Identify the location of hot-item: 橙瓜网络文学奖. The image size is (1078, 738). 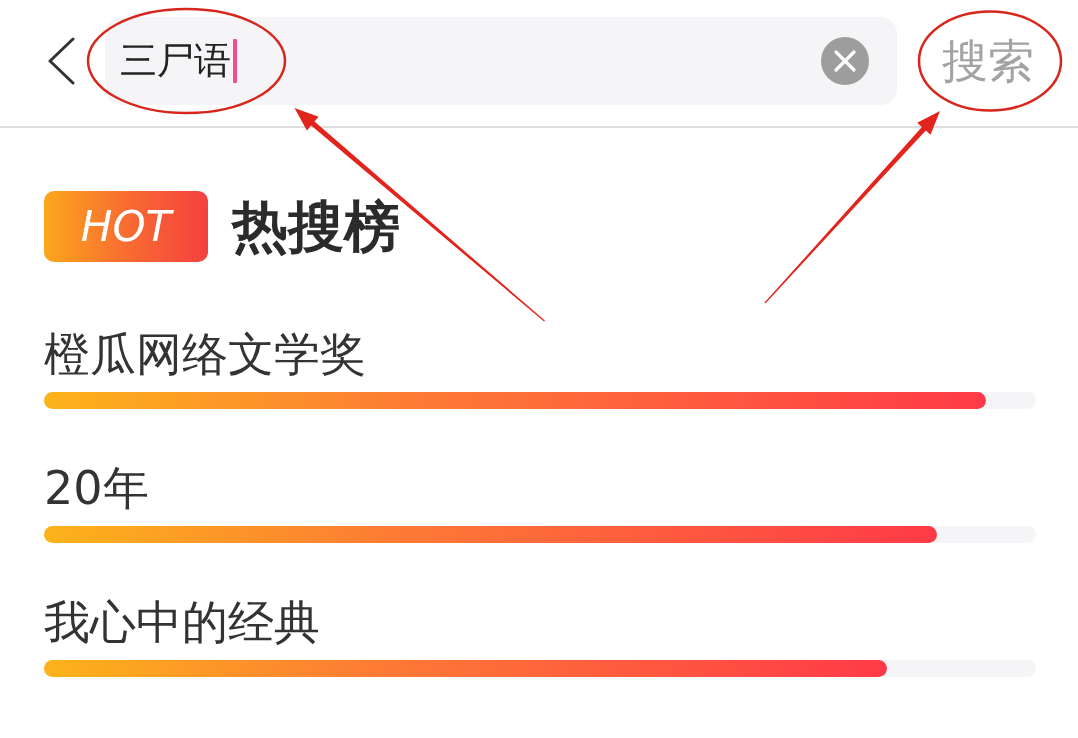
(205, 354).